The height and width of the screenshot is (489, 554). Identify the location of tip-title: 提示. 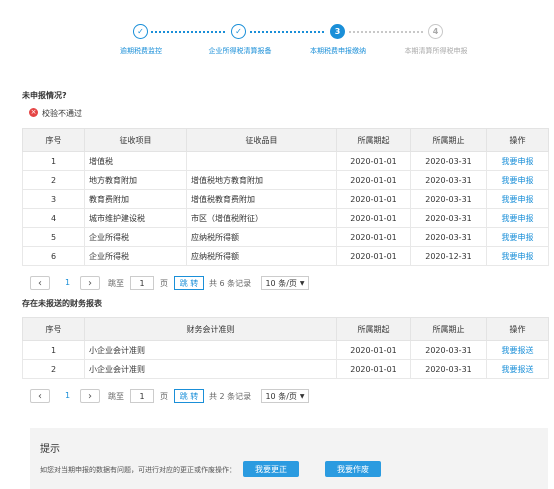
(50, 449).